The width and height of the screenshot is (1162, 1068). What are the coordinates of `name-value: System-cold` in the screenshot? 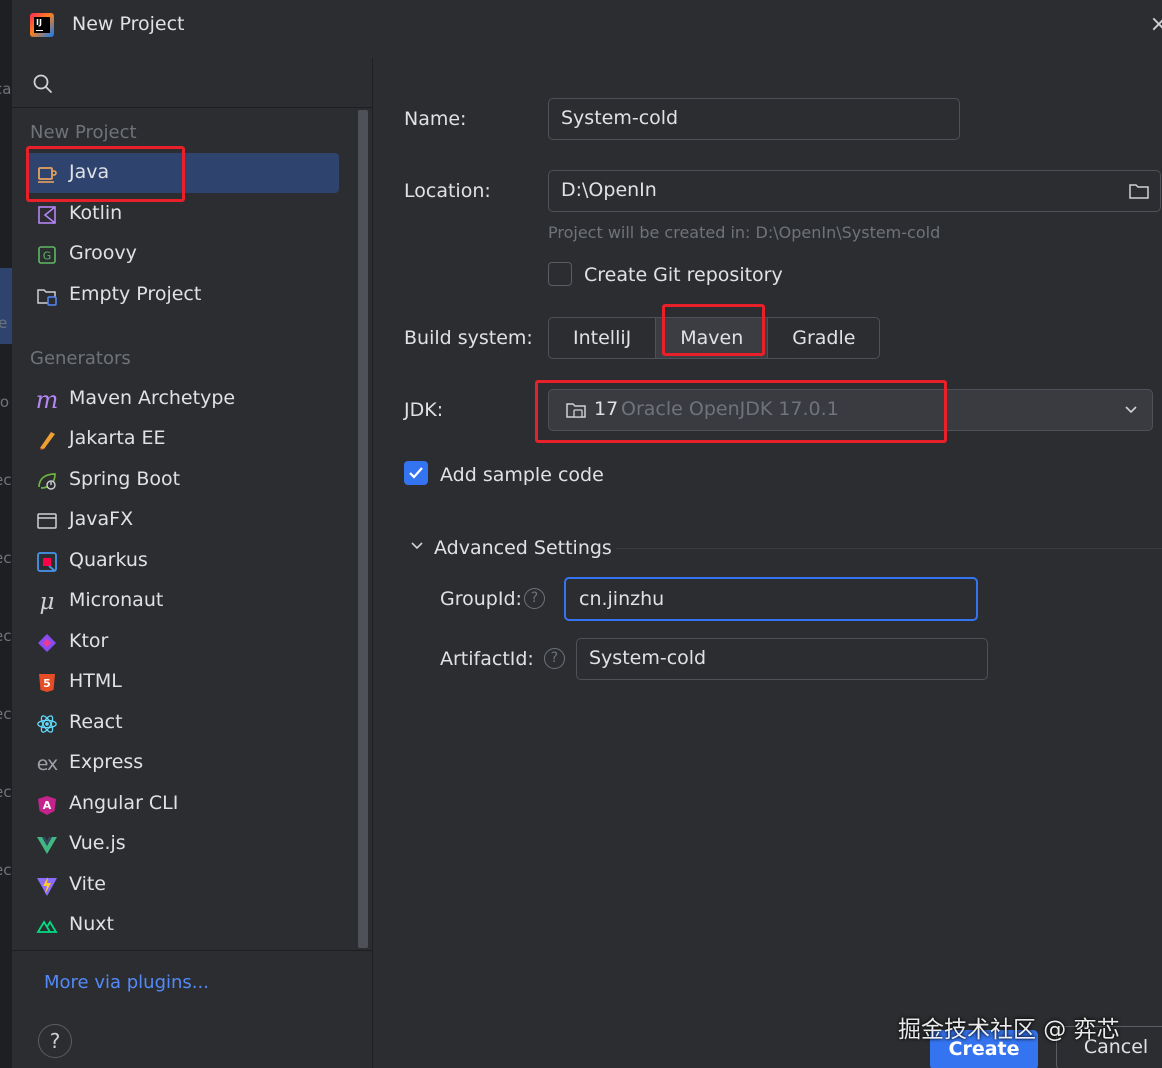 It's located at (620, 118).